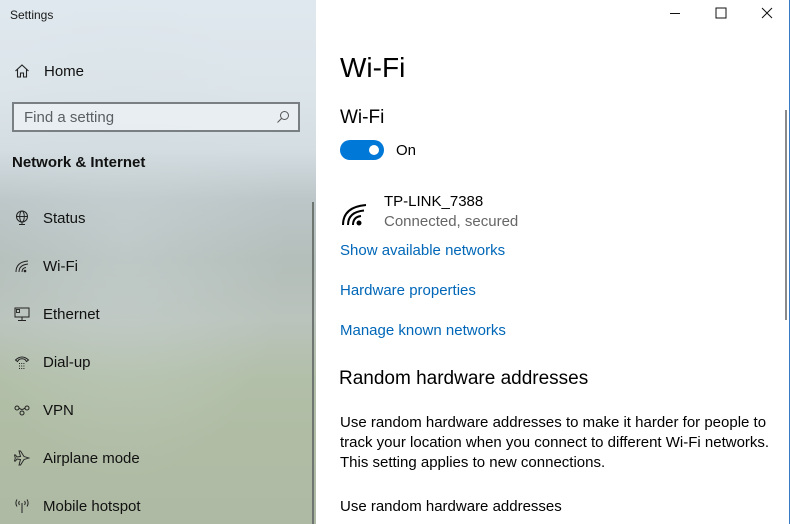 The image size is (790, 524). What do you see at coordinates (64, 71) in the screenshot?
I see `sidebar-item-label: Home` at bounding box center [64, 71].